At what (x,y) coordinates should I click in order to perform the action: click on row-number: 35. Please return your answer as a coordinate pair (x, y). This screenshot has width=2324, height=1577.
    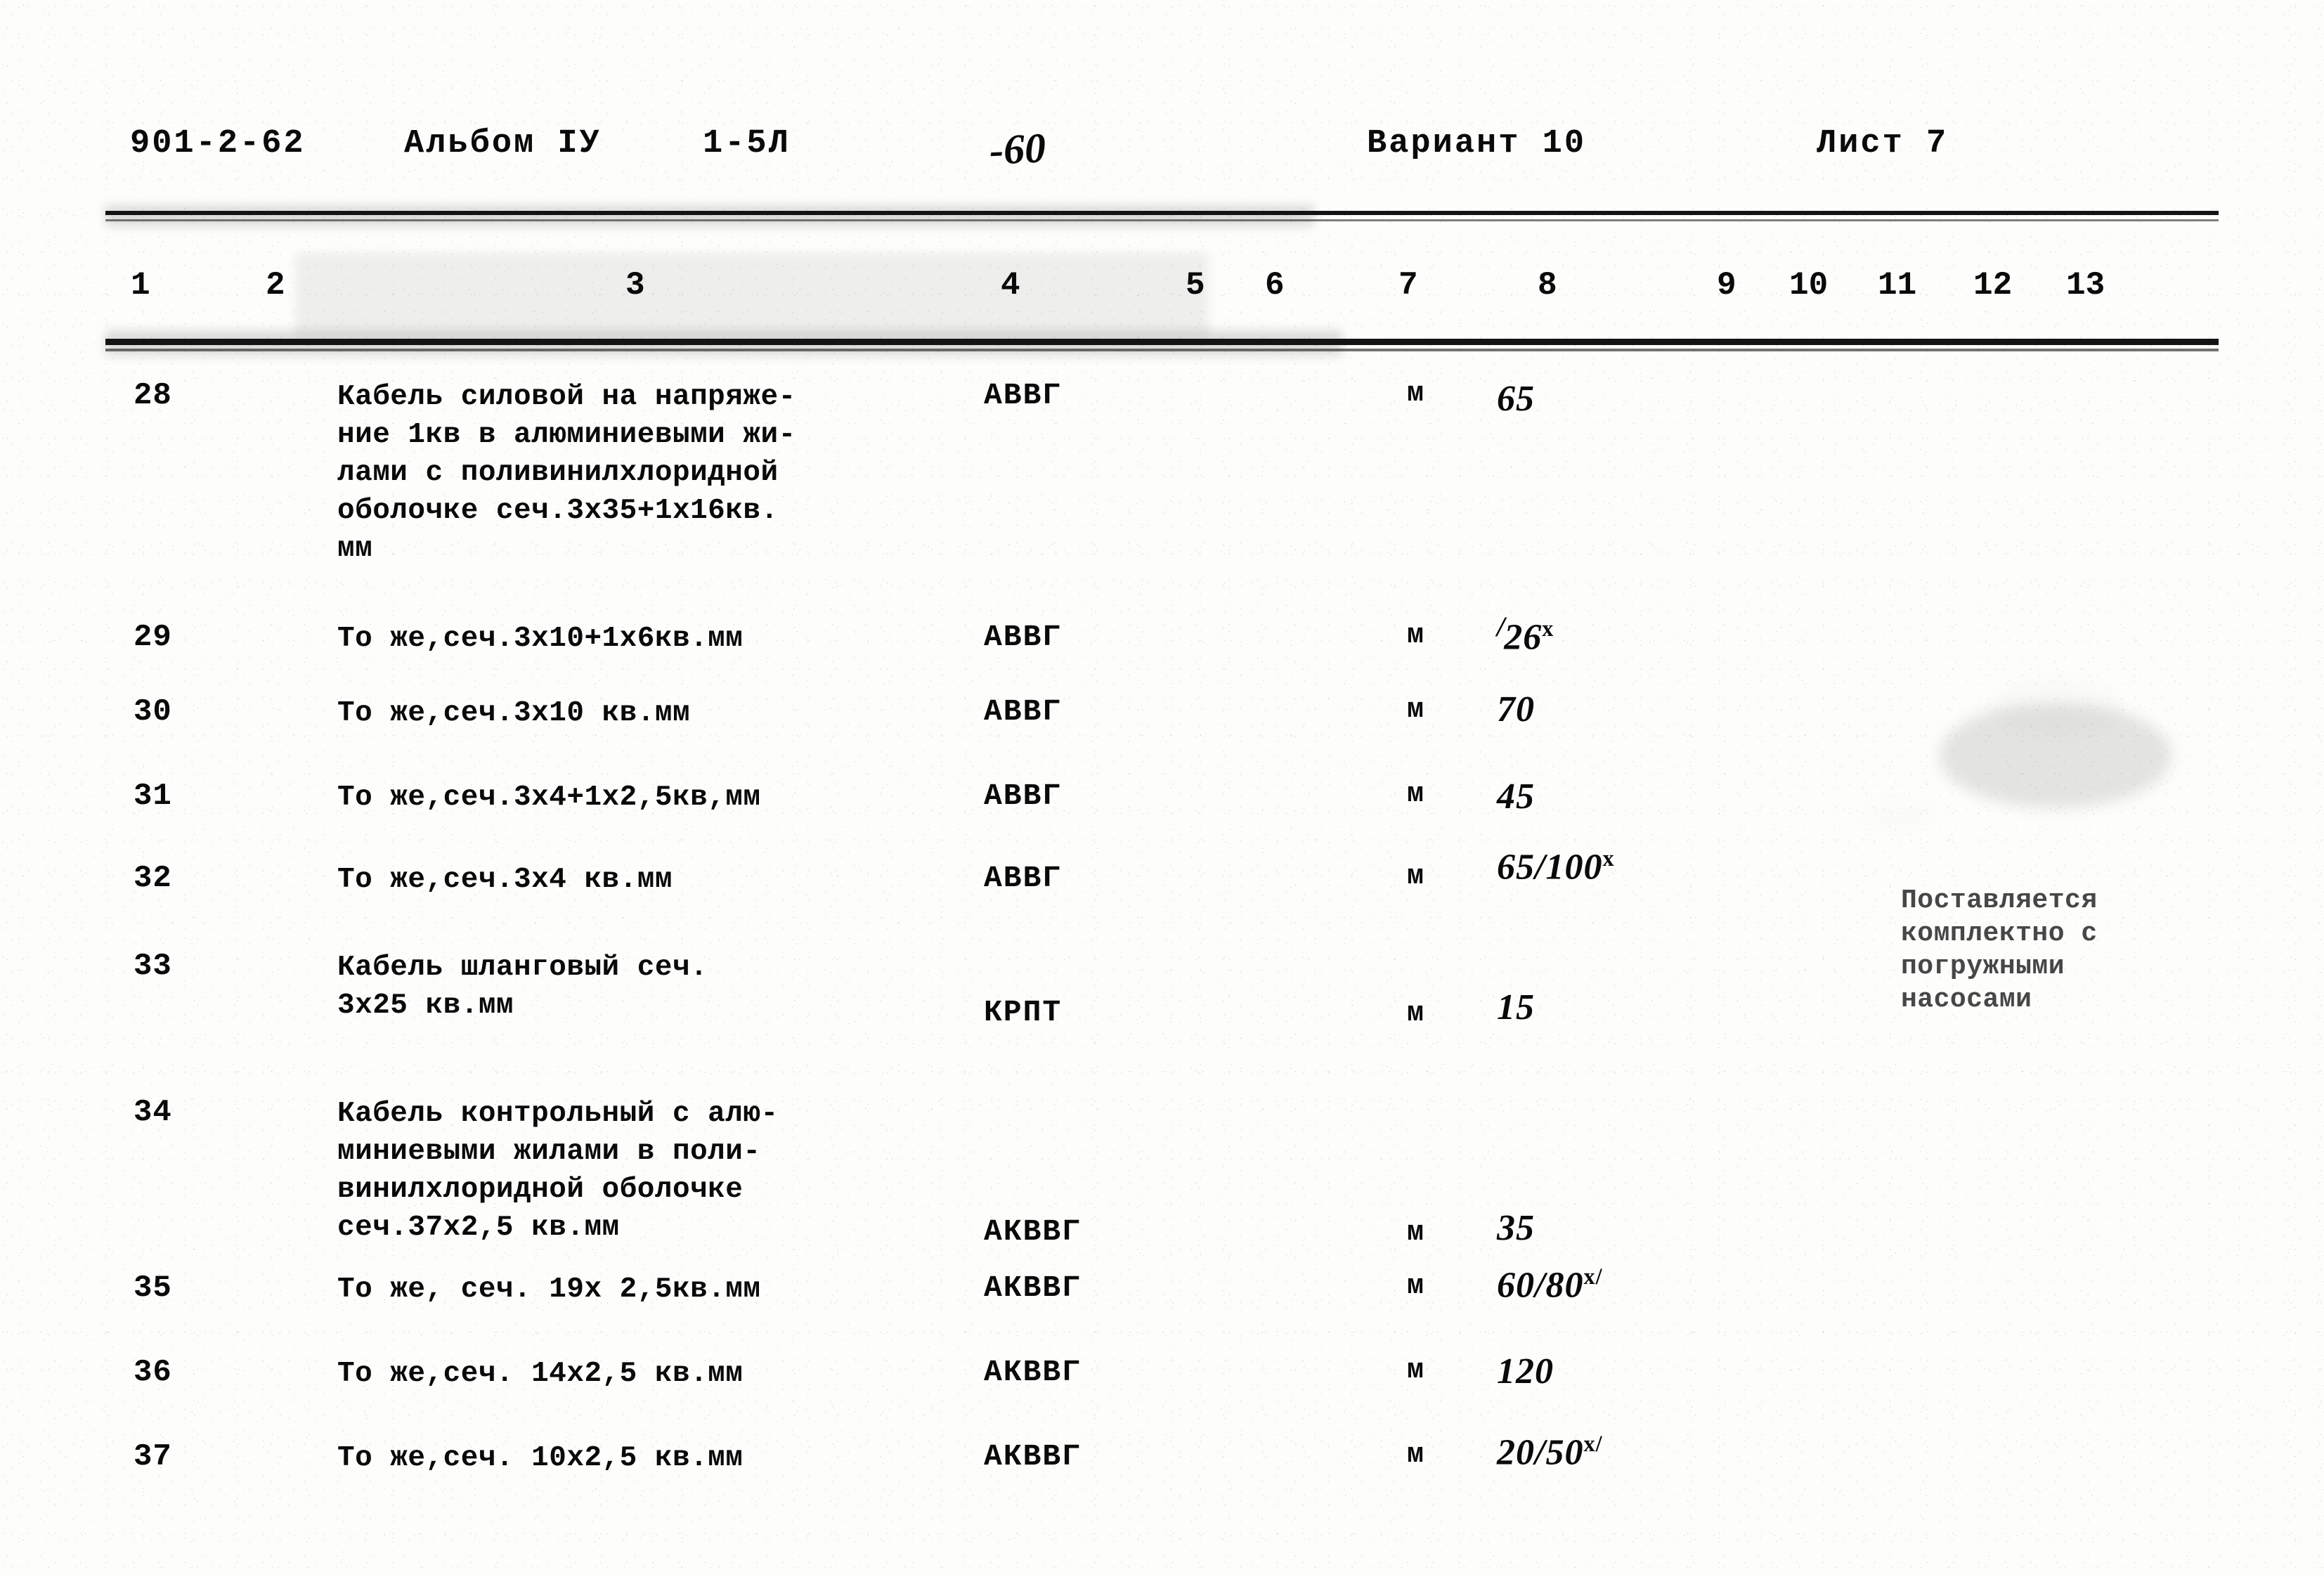
    Looking at the image, I should click on (153, 1288).